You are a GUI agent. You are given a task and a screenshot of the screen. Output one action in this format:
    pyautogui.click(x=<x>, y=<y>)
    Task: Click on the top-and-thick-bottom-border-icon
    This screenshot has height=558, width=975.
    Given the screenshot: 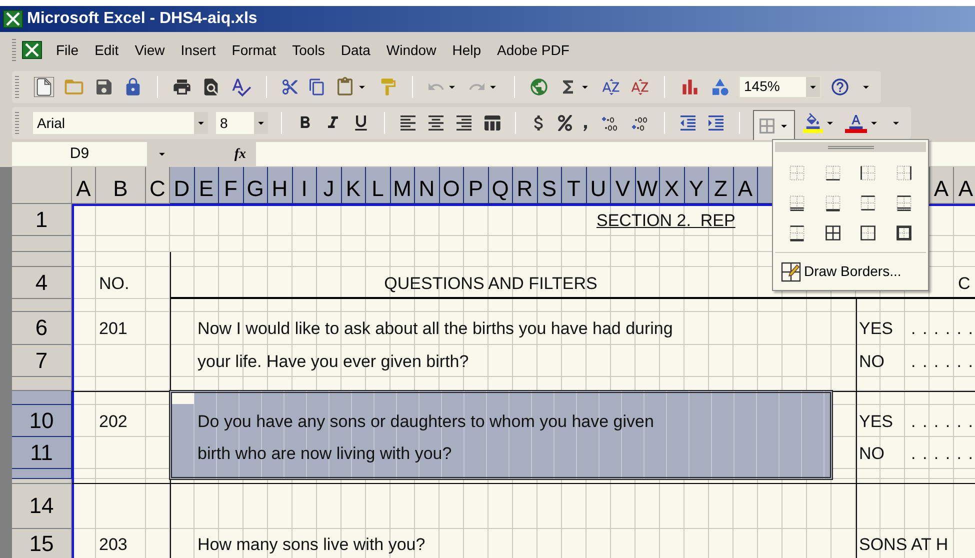 What is the action you would take?
    pyautogui.click(x=797, y=233)
    